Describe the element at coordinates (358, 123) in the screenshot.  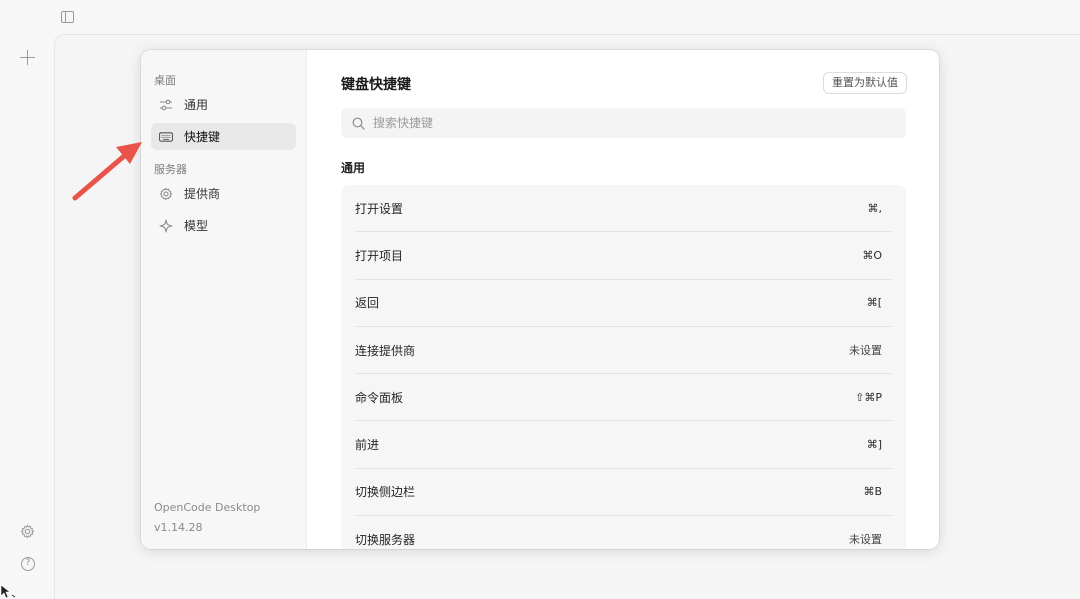
I see `search-icon` at that location.